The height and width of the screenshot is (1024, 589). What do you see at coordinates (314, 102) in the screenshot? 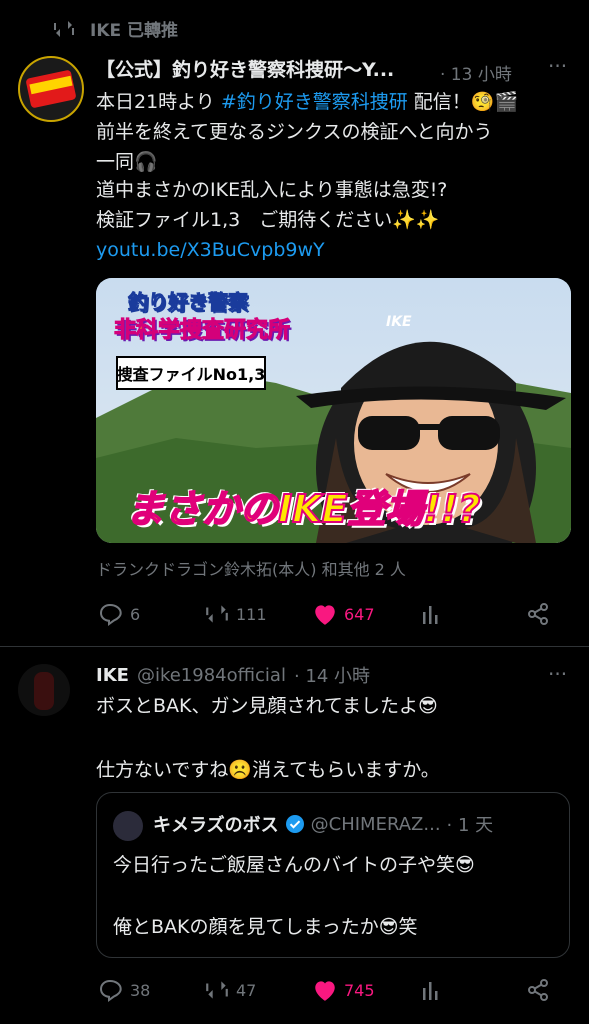
I see `hashtag-link: #釣り好き警察科捜研` at bounding box center [314, 102].